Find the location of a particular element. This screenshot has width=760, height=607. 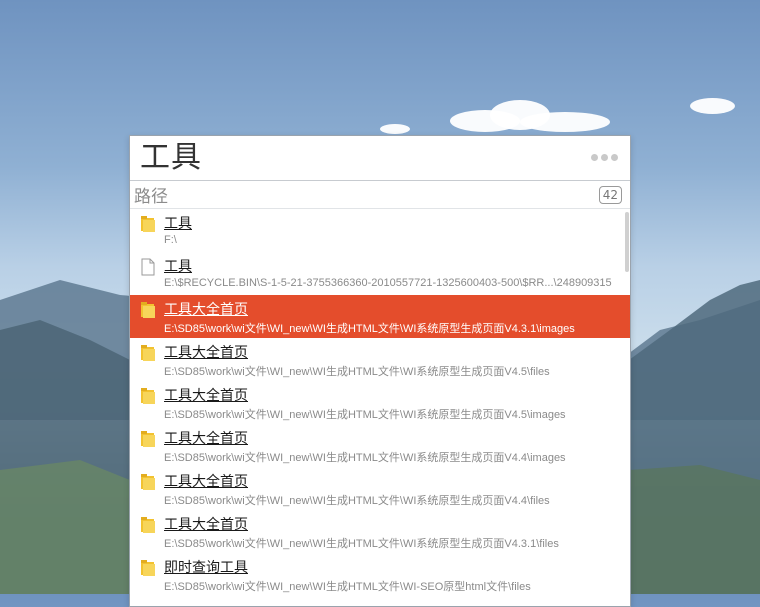

more-options-icon is located at coordinates (604, 157).